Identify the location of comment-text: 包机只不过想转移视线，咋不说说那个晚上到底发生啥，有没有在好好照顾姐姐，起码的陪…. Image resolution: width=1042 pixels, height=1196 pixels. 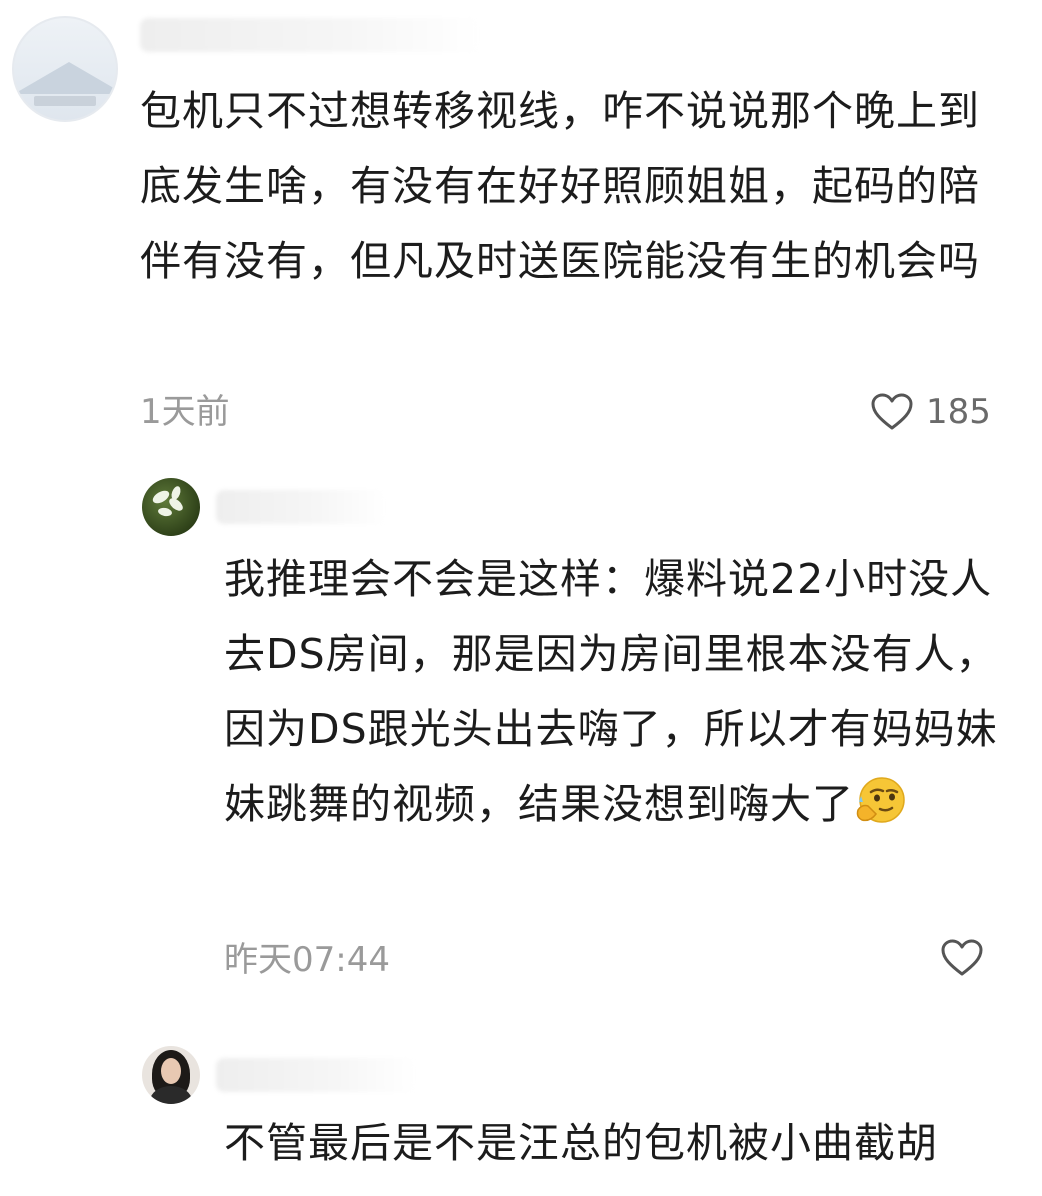
(560, 186).